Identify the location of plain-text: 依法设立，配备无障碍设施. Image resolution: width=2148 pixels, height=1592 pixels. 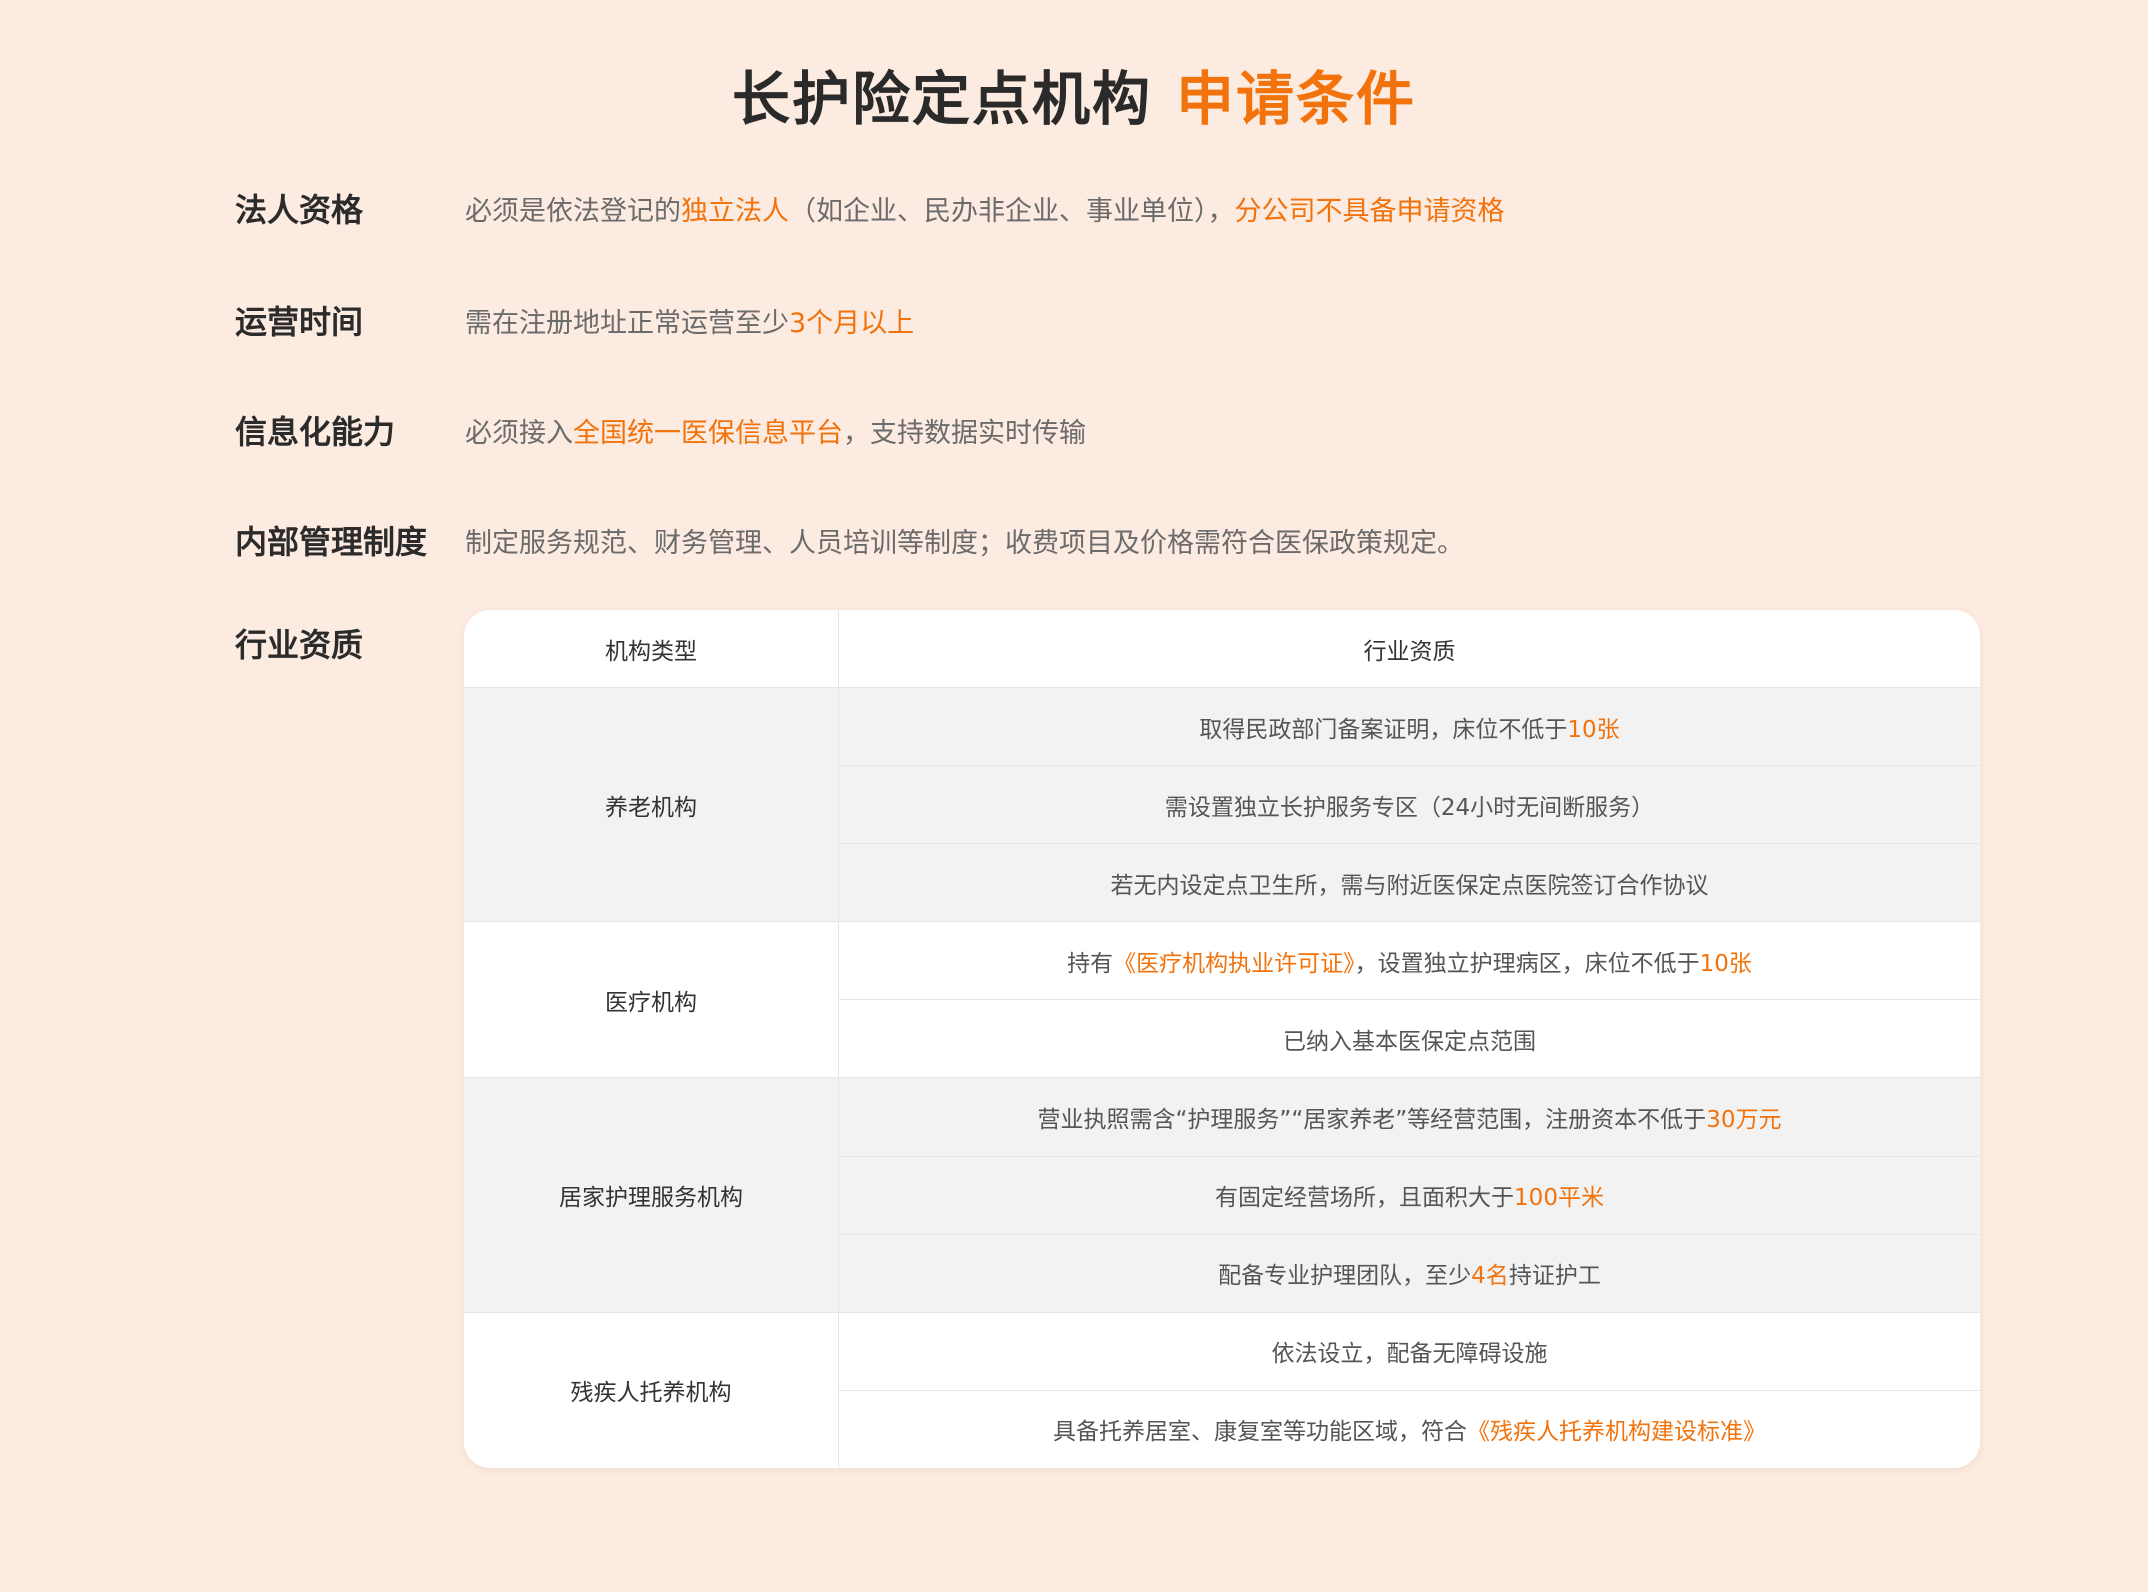
(1409, 1354).